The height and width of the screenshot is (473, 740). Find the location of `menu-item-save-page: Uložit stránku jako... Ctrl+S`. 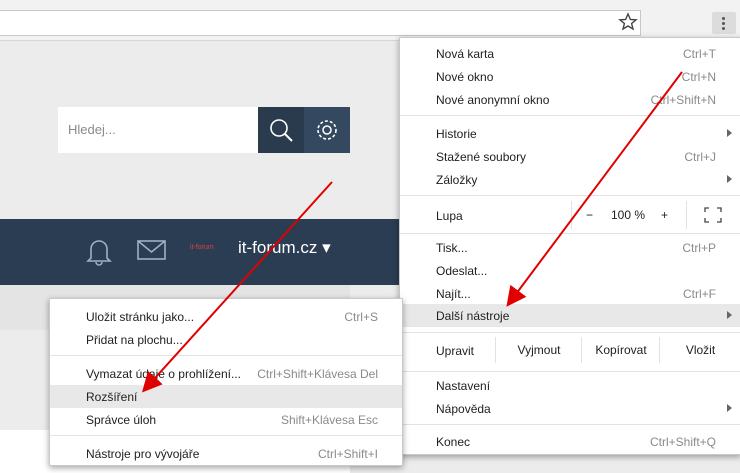

menu-item-save-page: Uložit stránku jako... Ctrl+S is located at coordinates (226, 316).